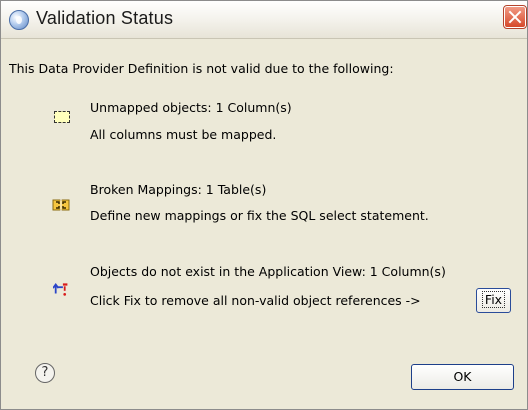  Describe the element at coordinates (60, 289) in the screenshot. I see `missing-object-icon` at that location.